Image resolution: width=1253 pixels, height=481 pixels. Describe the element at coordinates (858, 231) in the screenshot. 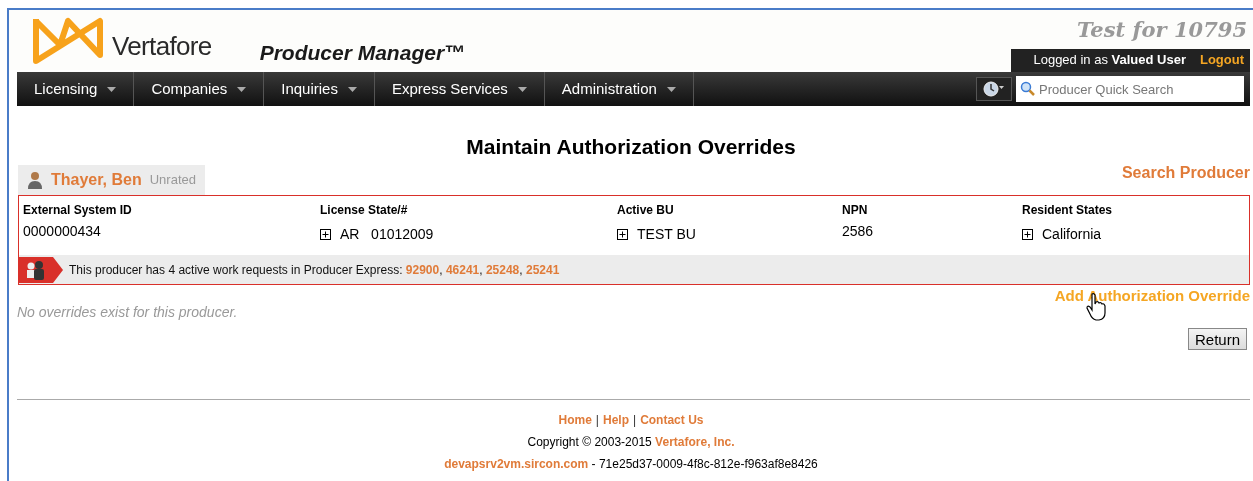

I see `field-value: 2586` at that location.